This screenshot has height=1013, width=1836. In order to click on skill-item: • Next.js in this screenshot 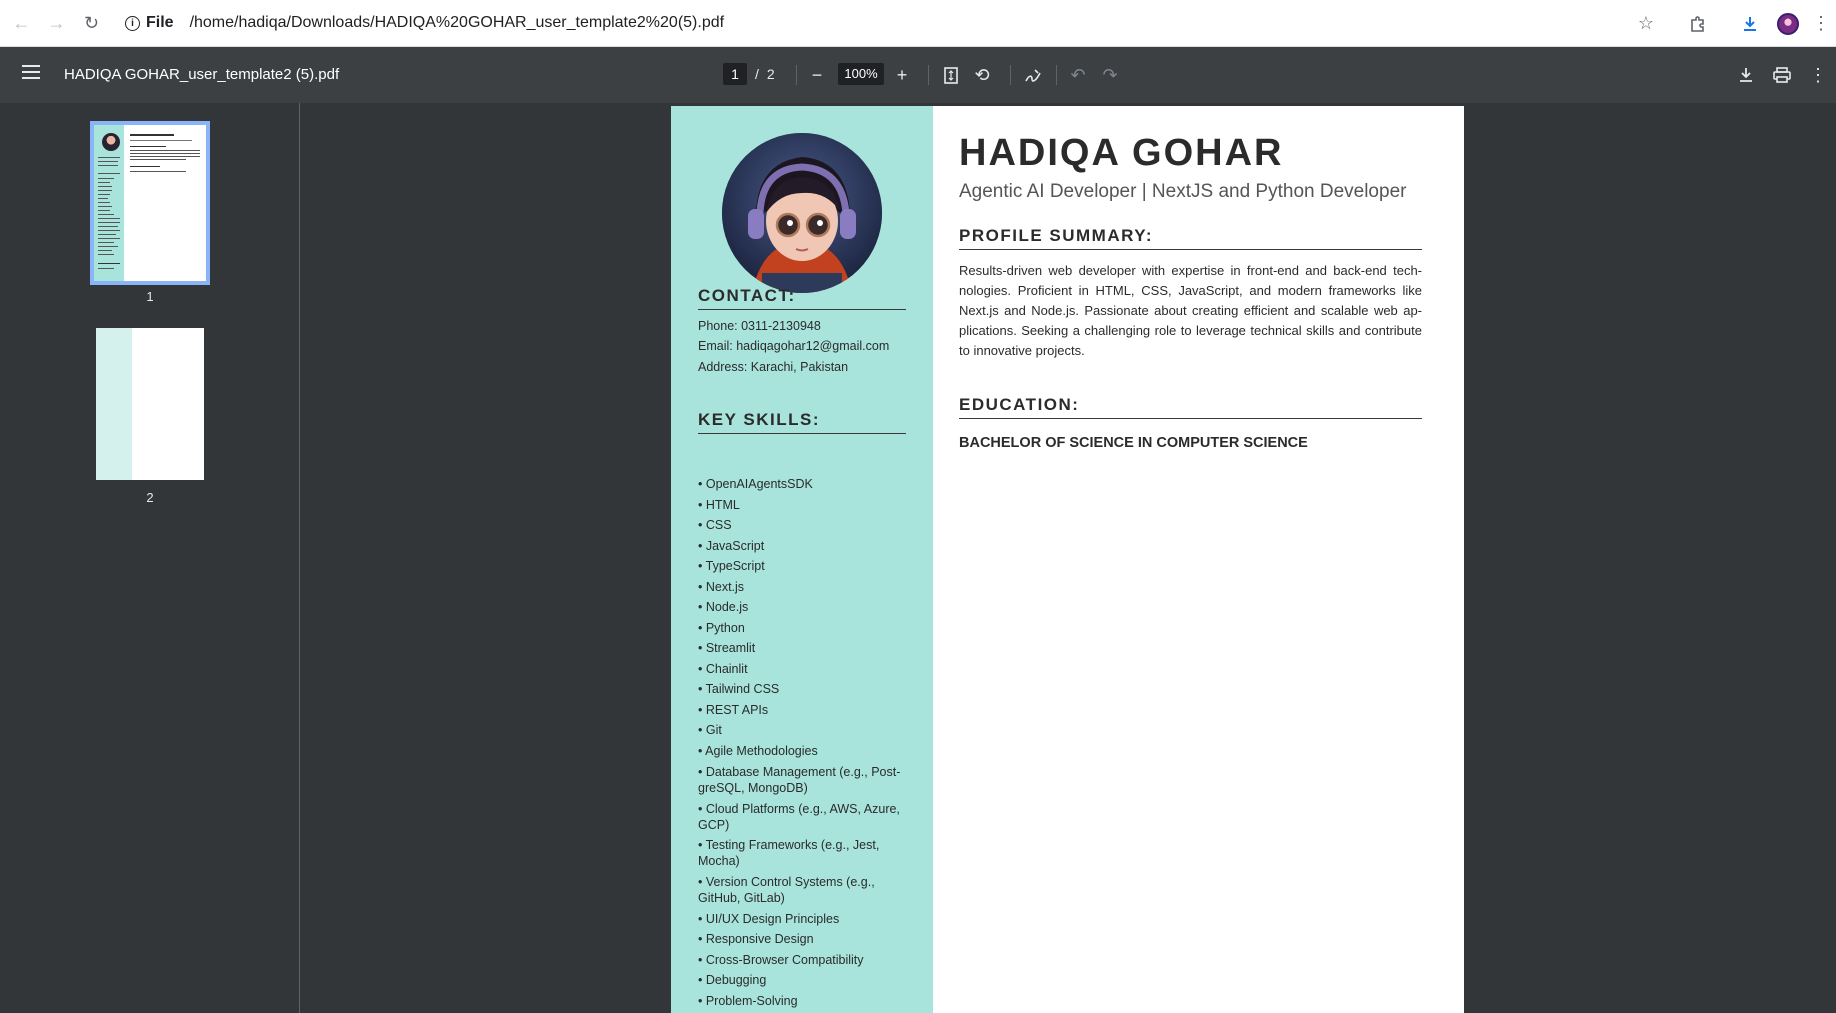, I will do `click(721, 587)`.